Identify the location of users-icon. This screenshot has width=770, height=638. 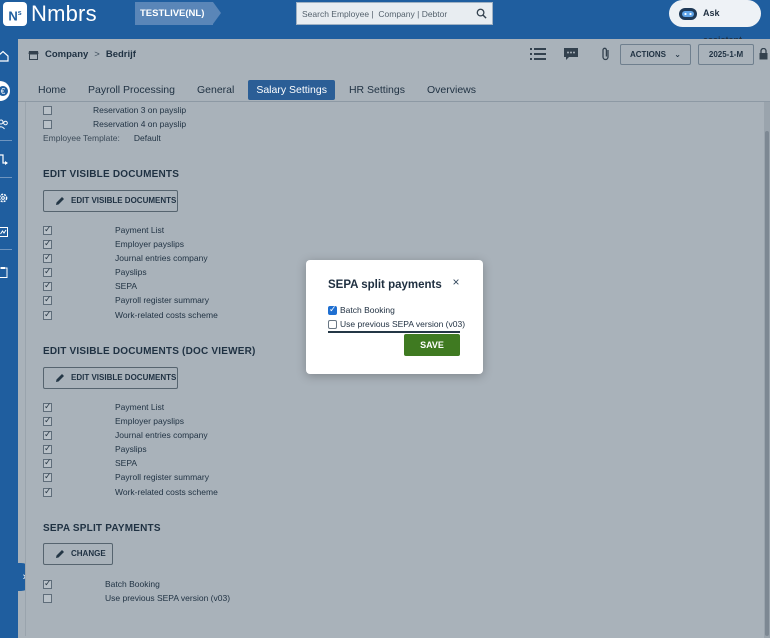
(4, 124).